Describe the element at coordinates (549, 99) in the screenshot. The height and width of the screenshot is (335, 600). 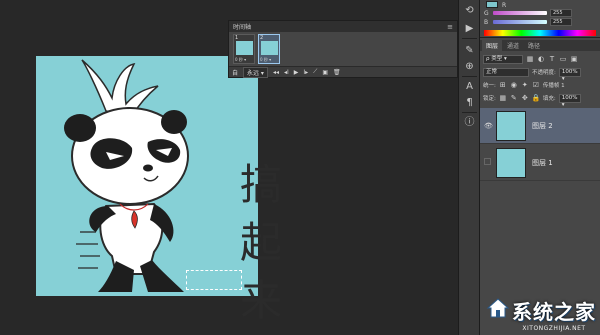
I see `fill-label: 填充:` at that location.